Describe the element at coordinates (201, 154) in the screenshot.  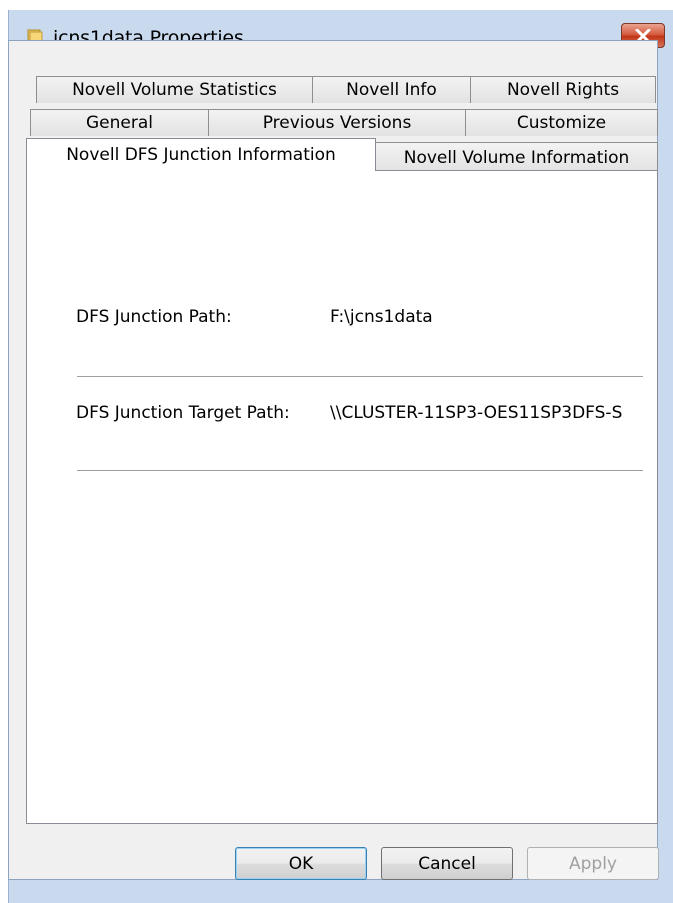
I see `tab-novell-dfs-junction-information: Novell DFS Junction Information` at that location.